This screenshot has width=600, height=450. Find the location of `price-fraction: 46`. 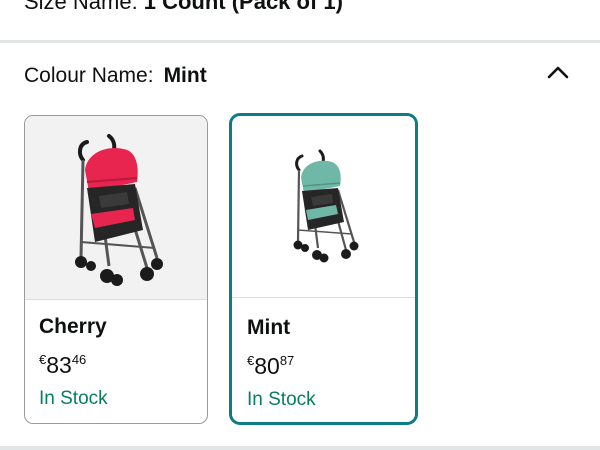

price-fraction: 46 is located at coordinates (79, 359).